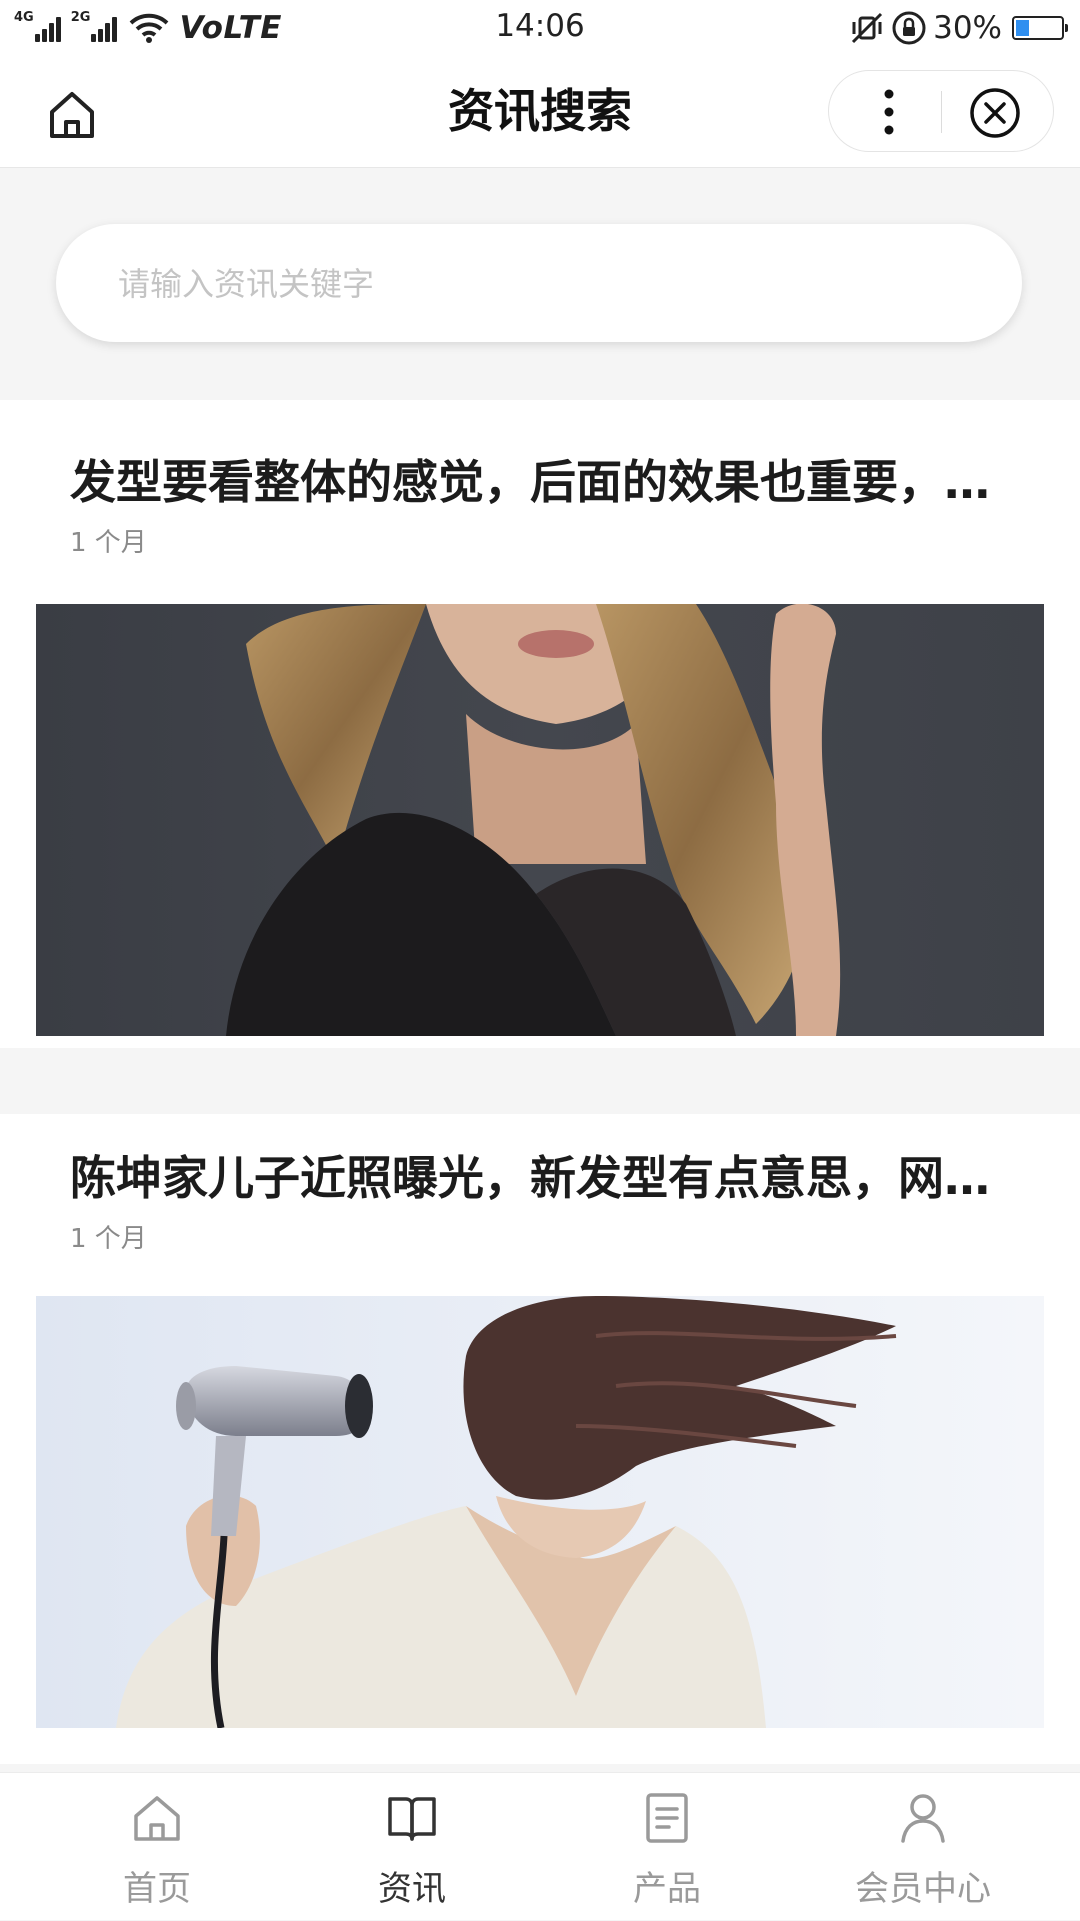 The image size is (1080, 1921). I want to click on tab-label: 首页, so click(157, 1889).